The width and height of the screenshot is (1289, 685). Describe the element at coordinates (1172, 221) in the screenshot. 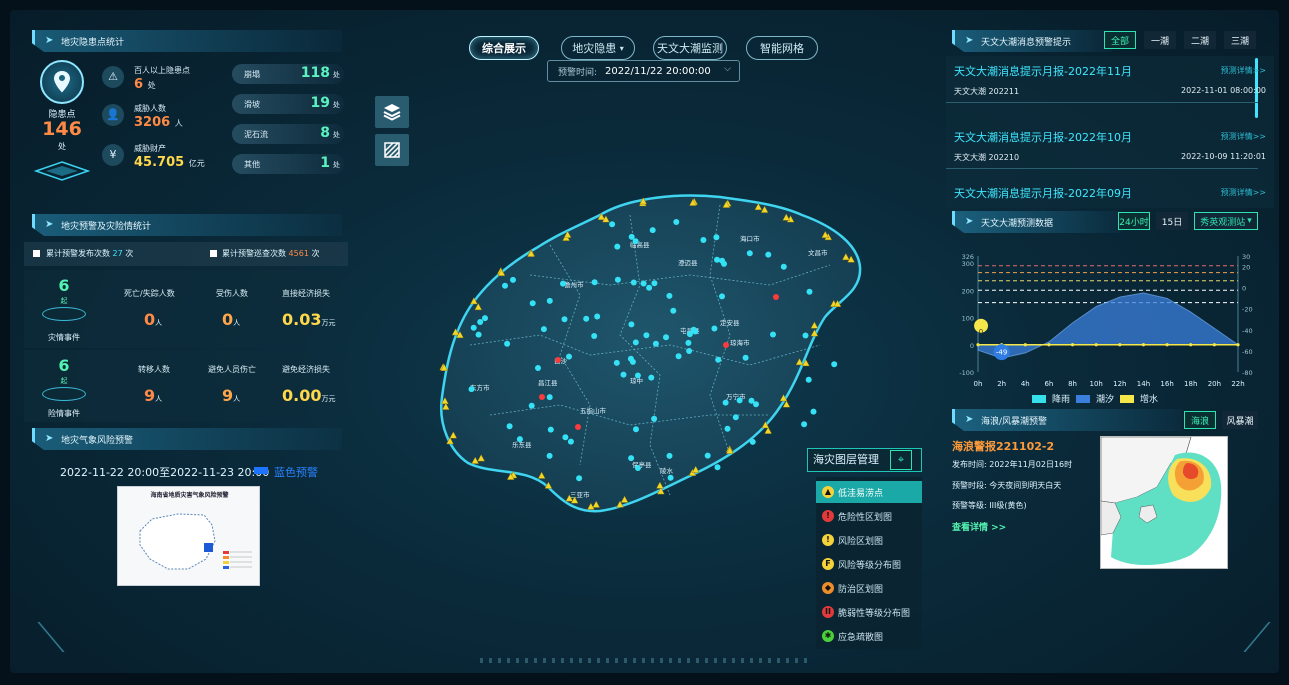

I see `range-15d: 15日` at that location.